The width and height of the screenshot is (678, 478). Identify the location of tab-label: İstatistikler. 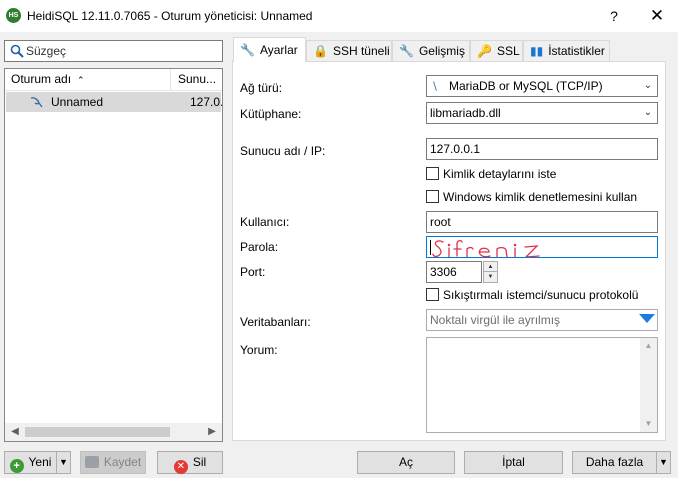
(576, 51).